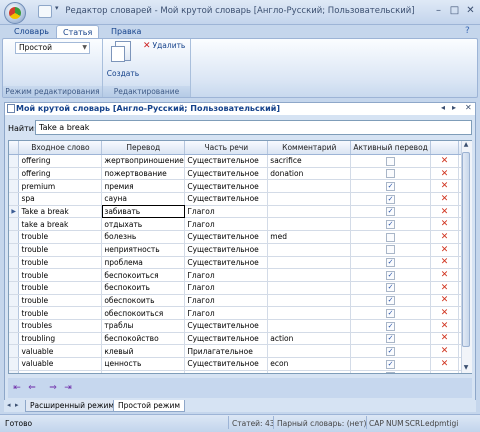  Describe the element at coordinates (17, 405) in the screenshot. I see `tab-scroll-right-icon: ▸` at that location.